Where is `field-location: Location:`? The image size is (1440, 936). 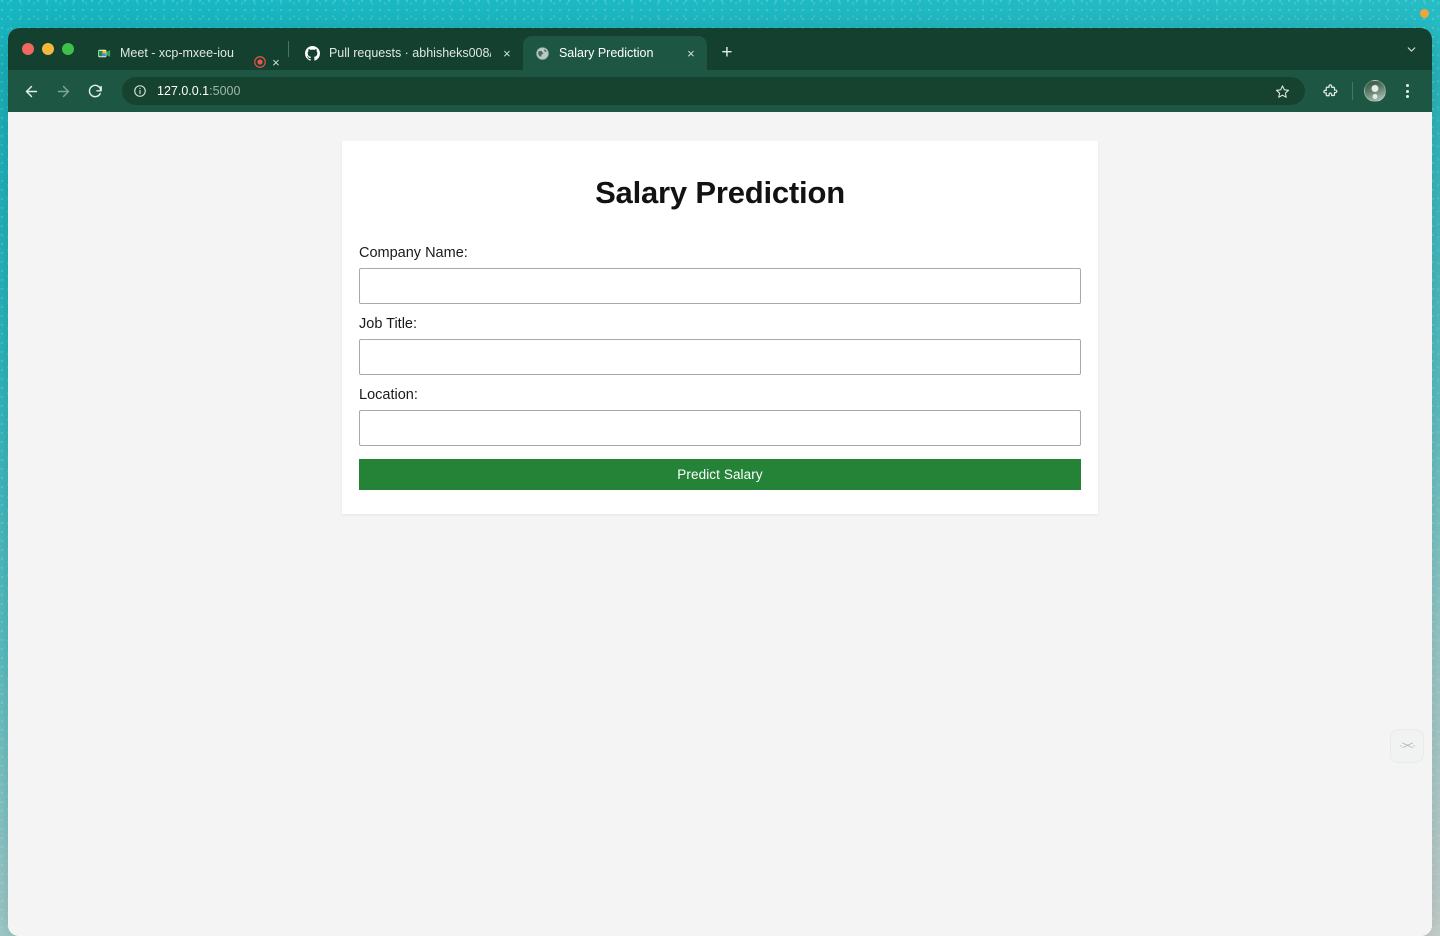 field-location: Location: is located at coordinates (720, 416).